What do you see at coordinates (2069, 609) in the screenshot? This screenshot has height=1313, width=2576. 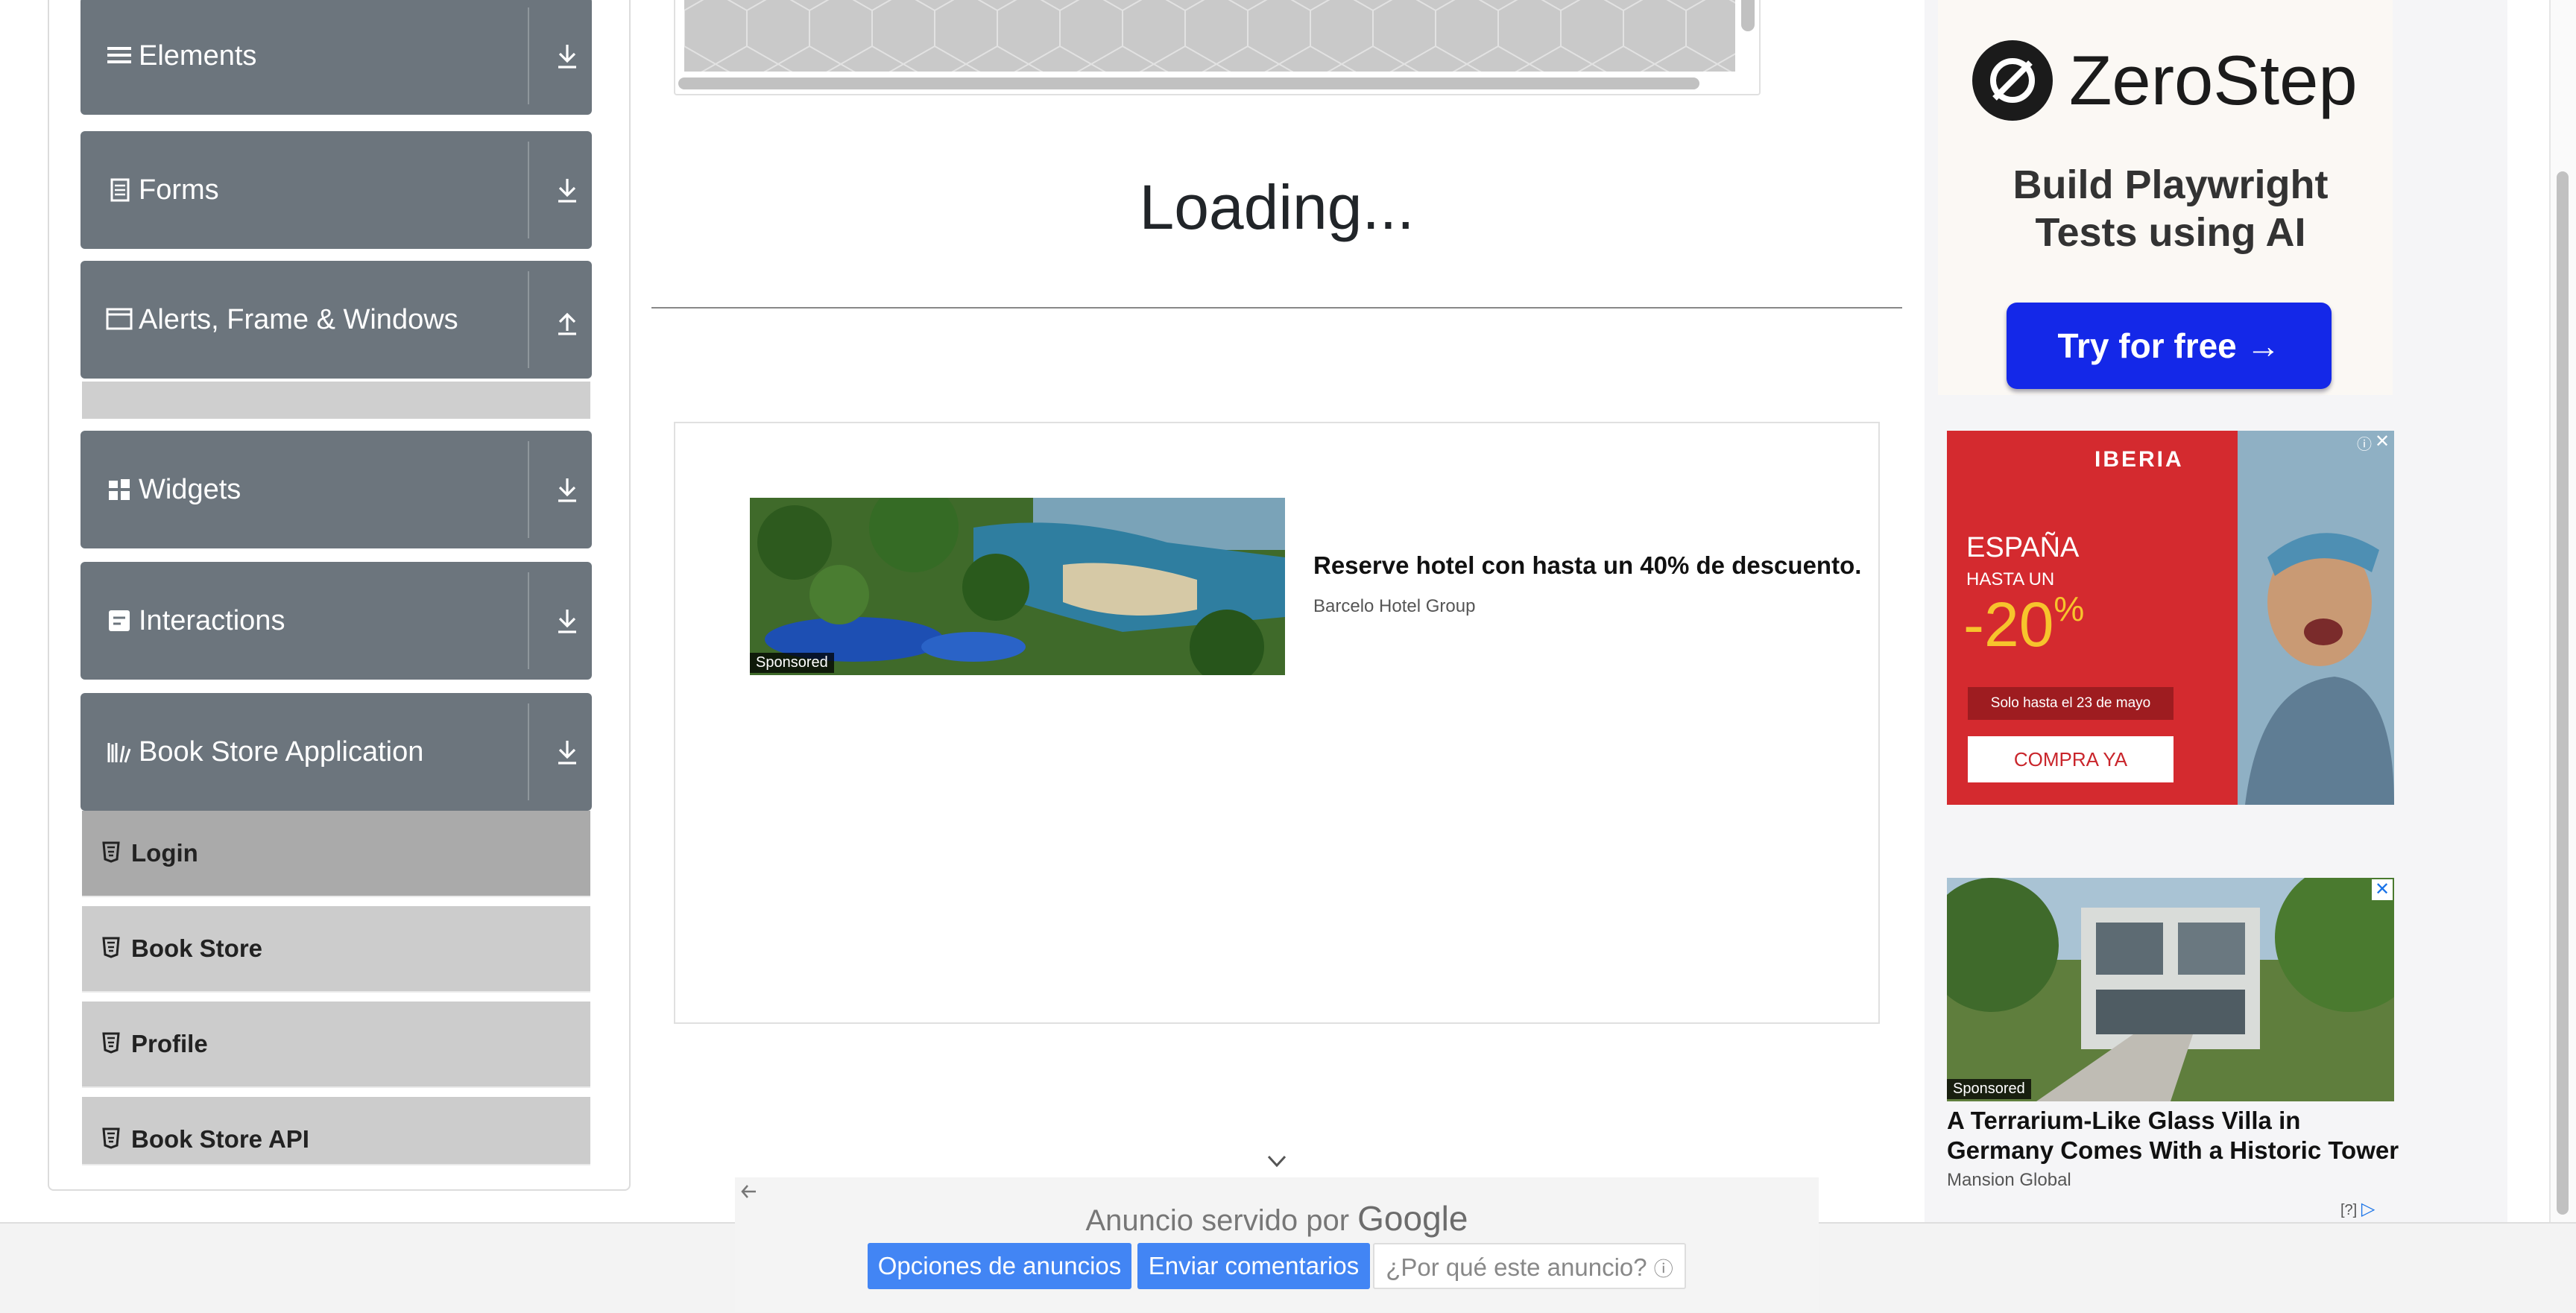 I see `discount-percent: %` at bounding box center [2069, 609].